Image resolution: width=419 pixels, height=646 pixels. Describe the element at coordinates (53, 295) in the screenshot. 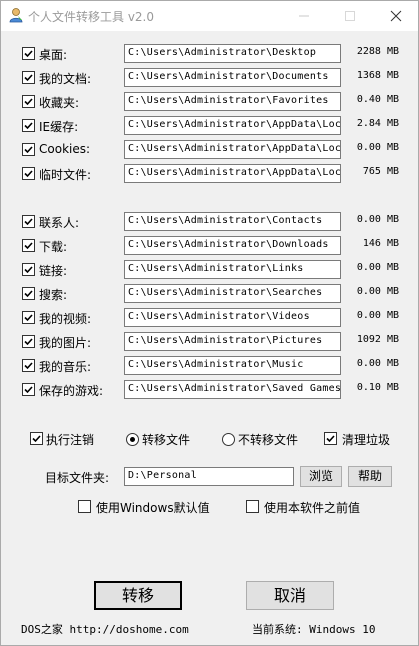

I see `folder-label: 搜索:` at that location.